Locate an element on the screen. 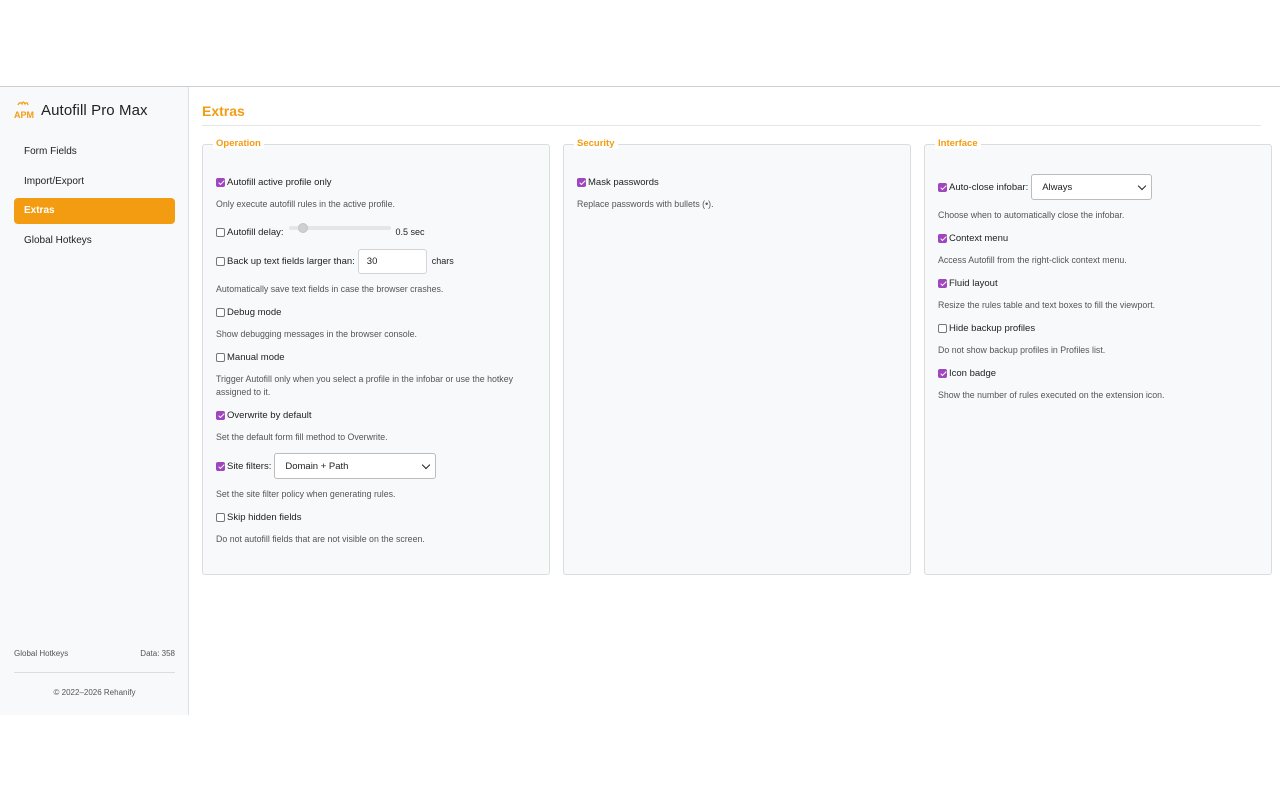  site-filters-select: Domain + Path is located at coordinates (355, 466).